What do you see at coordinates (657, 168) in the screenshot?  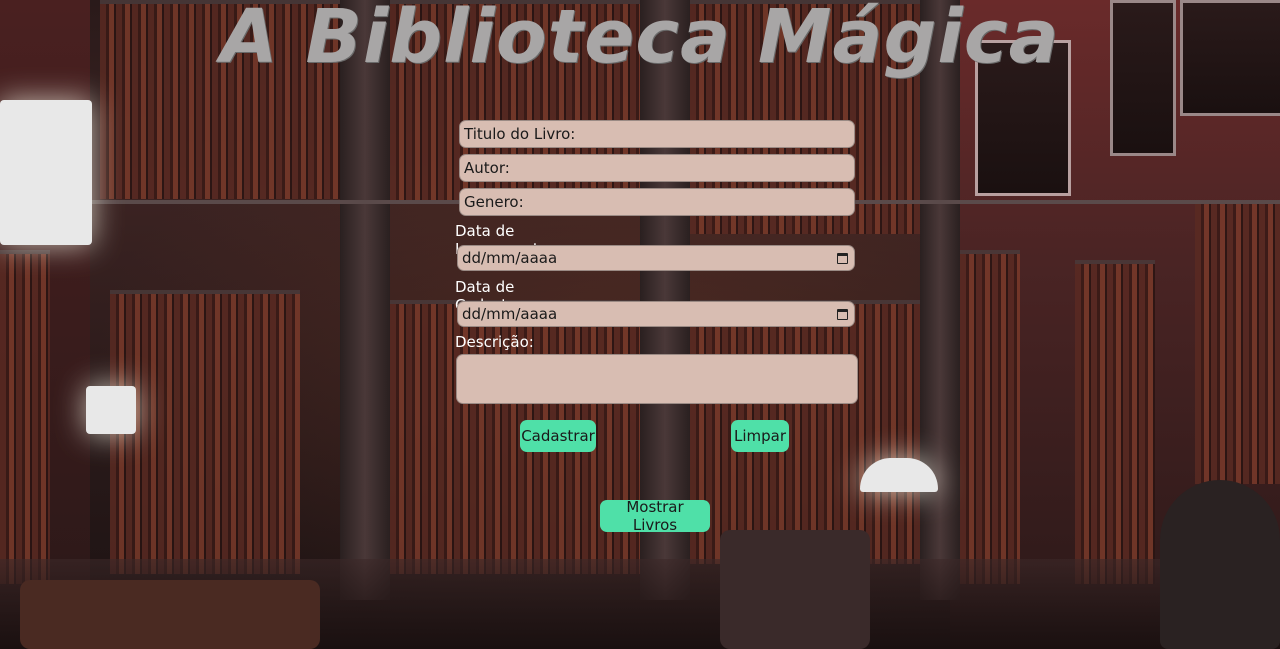 I see `autor-input: Autor:` at bounding box center [657, 168].